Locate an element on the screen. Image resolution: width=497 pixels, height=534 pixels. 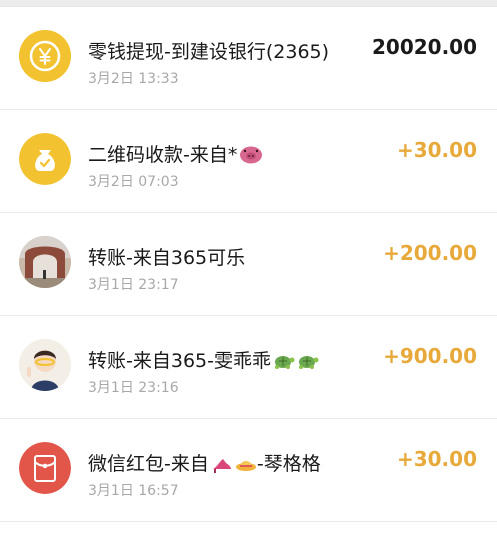
transaction-title: 零钱提现-到建设银行(2365) is located at coordinates (209, 52).